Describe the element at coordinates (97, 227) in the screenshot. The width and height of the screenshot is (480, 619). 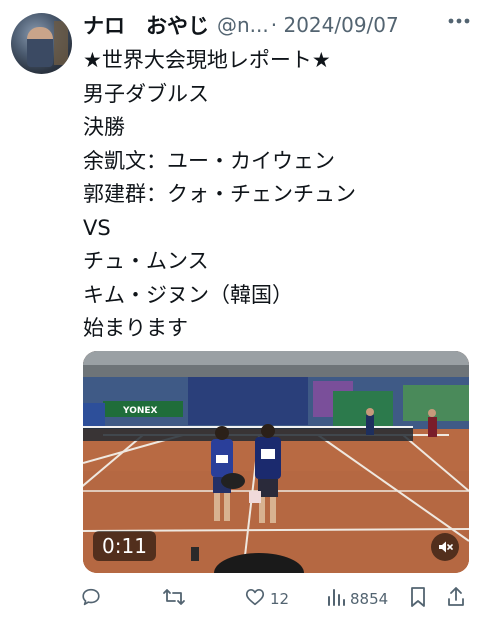
I see `tweet-line: VS` at that location.